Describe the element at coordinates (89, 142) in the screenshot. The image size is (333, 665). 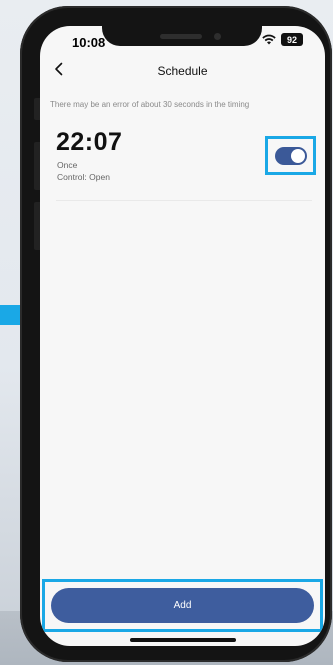
I see `schedule-time: 22:07` at that location.